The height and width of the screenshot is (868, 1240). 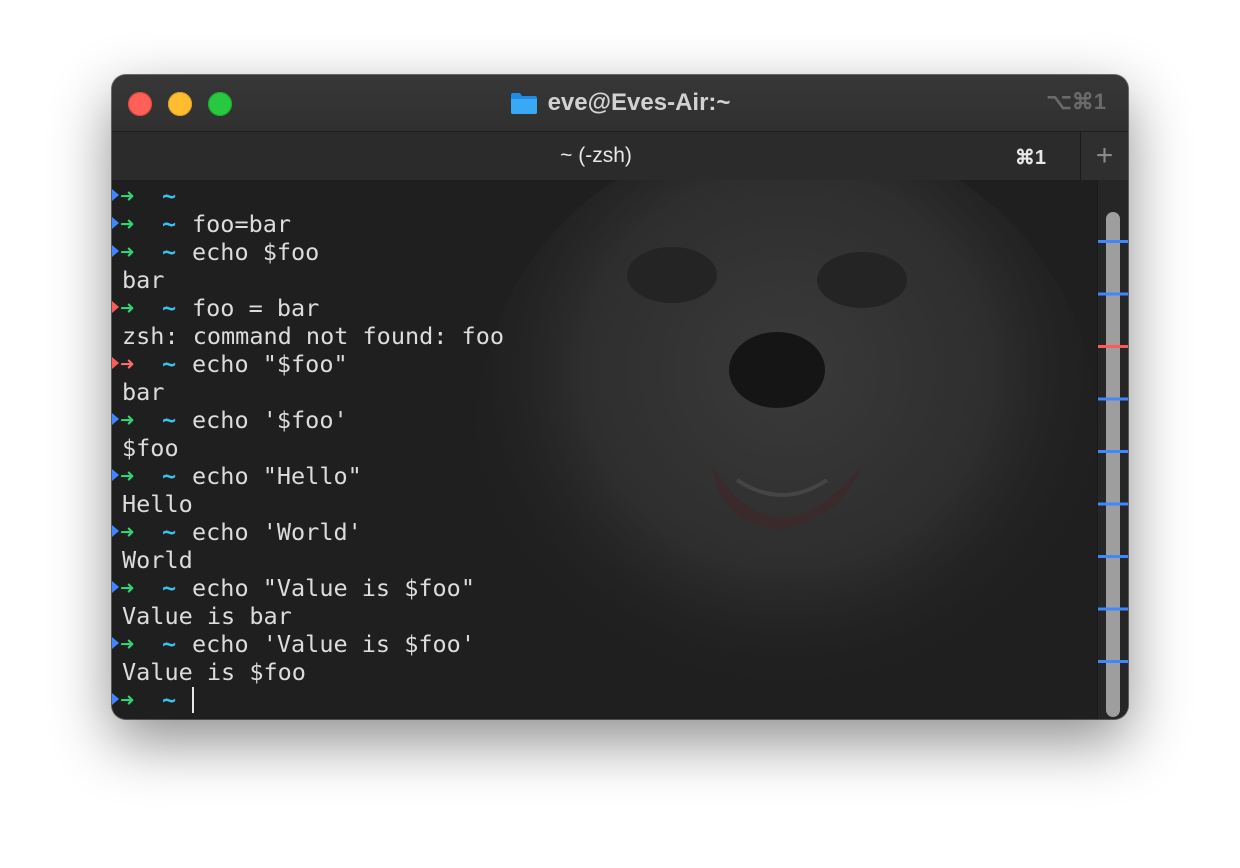 What do you see at coordinates (150, 448) in the screenshot?
I see `output-text: $foo` at bounding box center [150, 448].